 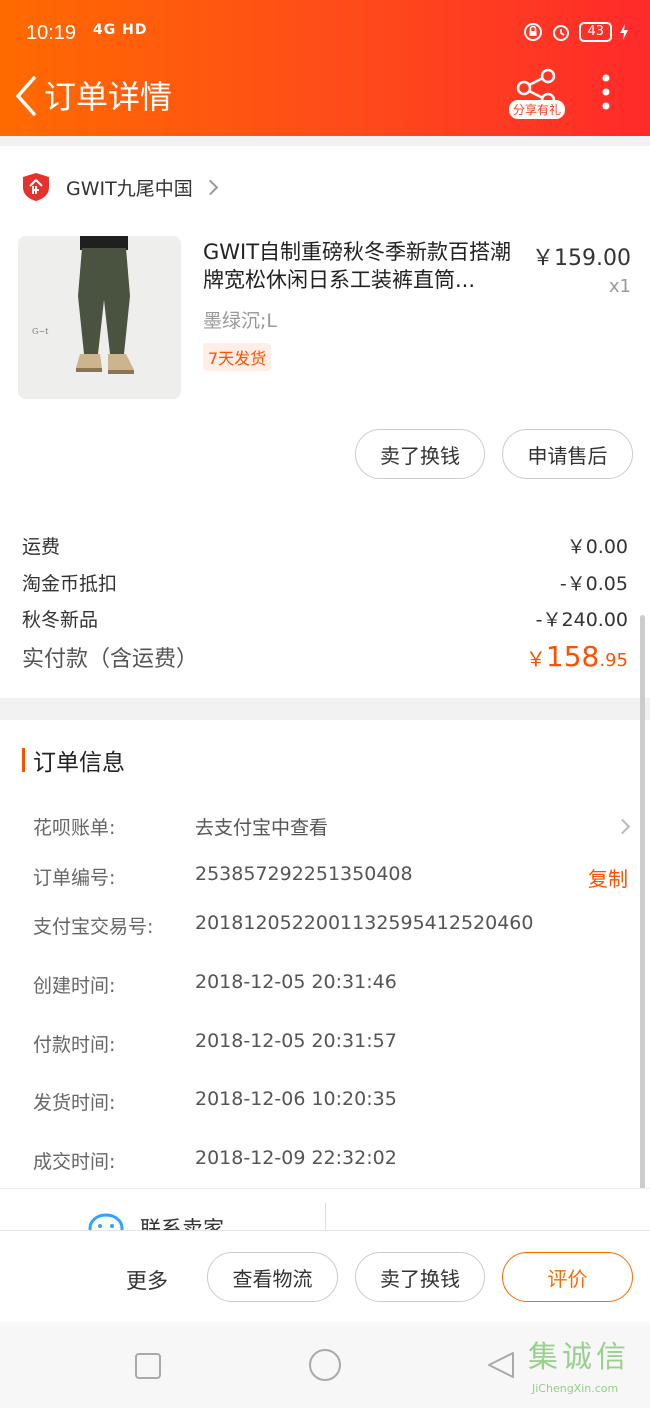 I want to click on status-icons: 43, so click(x=575, y=32).